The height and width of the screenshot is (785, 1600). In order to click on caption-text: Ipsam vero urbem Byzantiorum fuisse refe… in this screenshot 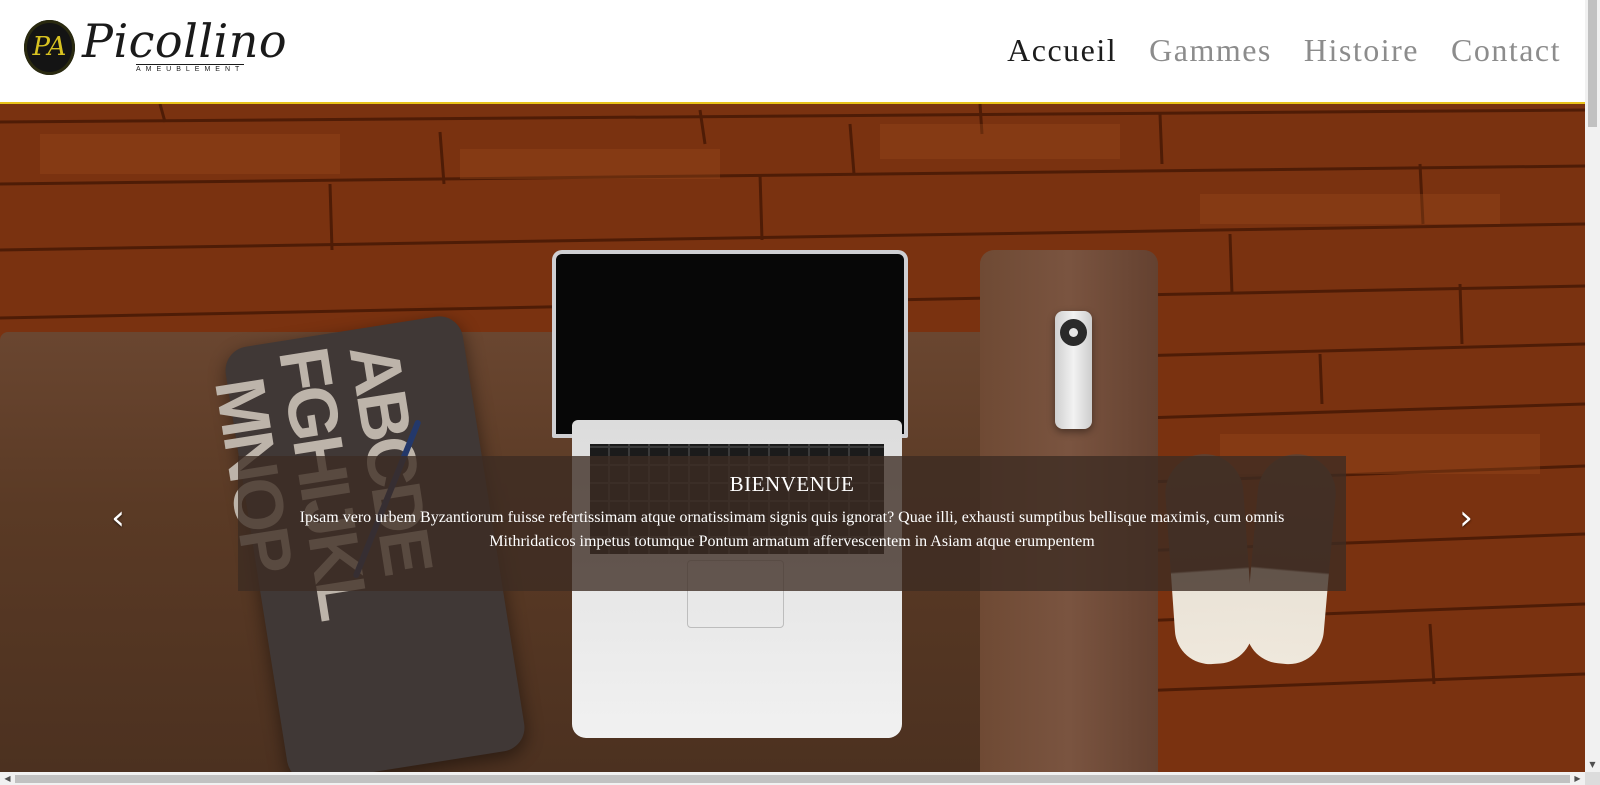, I will do `click(792, 529)`.